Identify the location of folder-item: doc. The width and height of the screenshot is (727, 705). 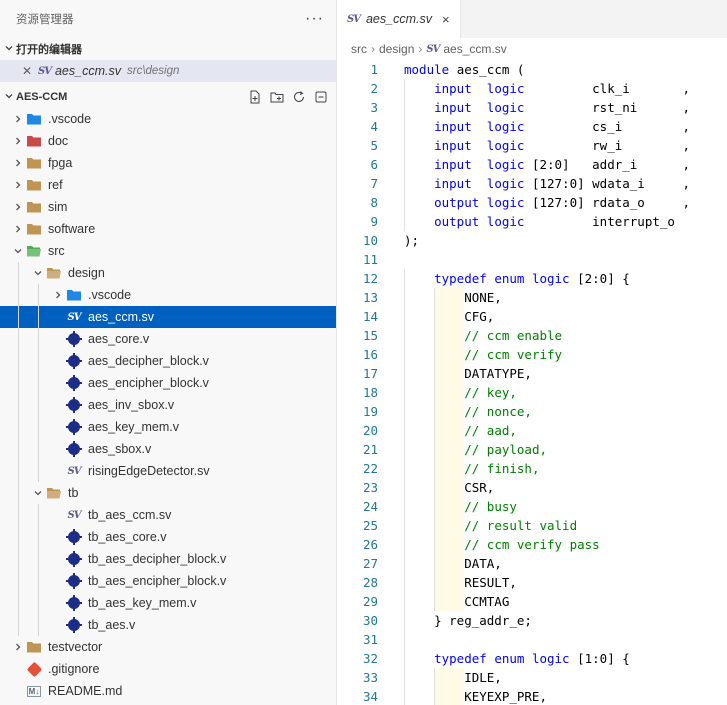
(168, 141).